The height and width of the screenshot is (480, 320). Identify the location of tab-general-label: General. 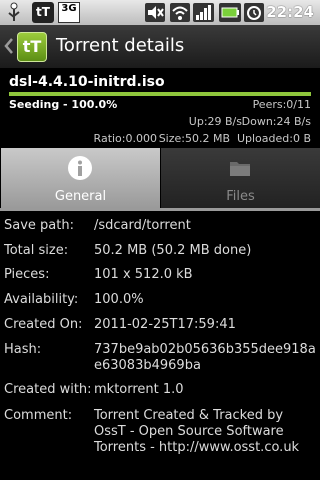
(80, 196).